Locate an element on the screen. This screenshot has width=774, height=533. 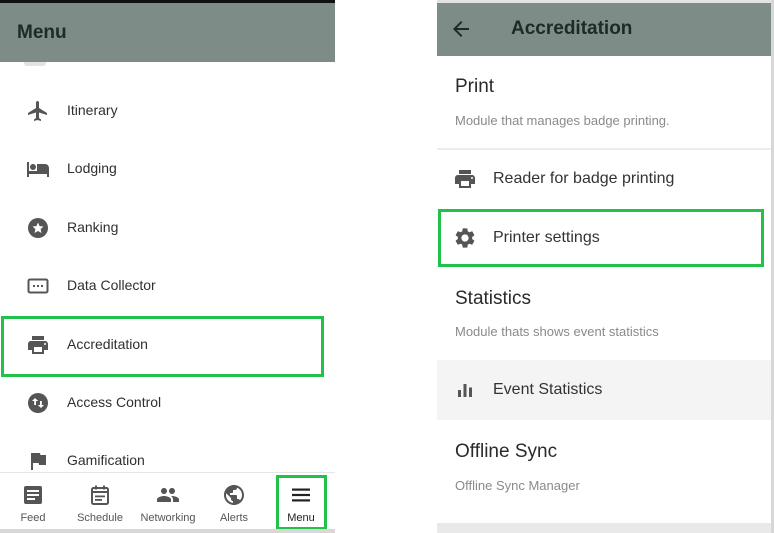
menu-item-label: Lodging is located at coordinates (92, 168).